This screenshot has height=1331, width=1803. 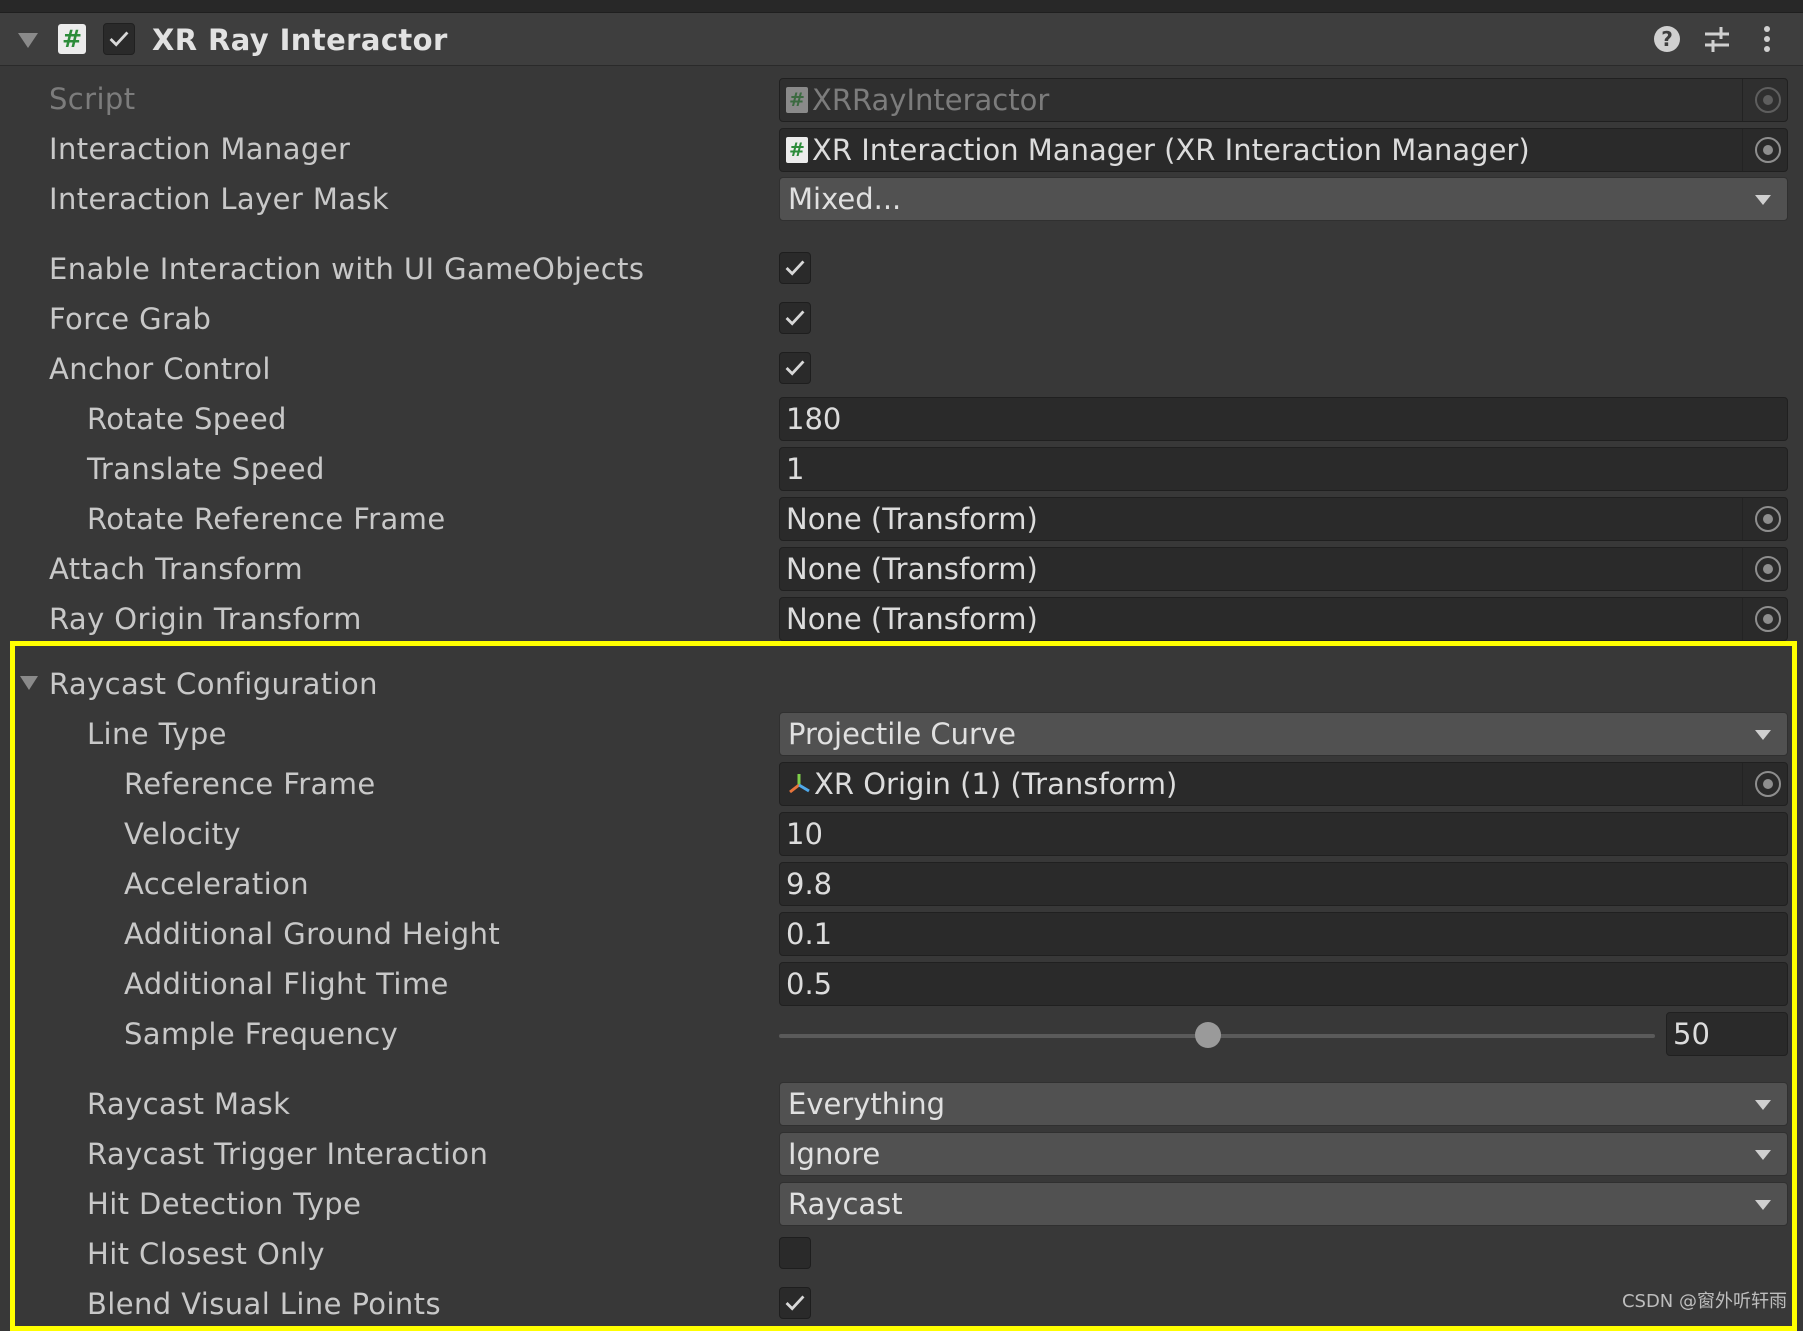 I want to click on additional-flight-time-label: Additional Flight Time, so click(x=286, y=984).